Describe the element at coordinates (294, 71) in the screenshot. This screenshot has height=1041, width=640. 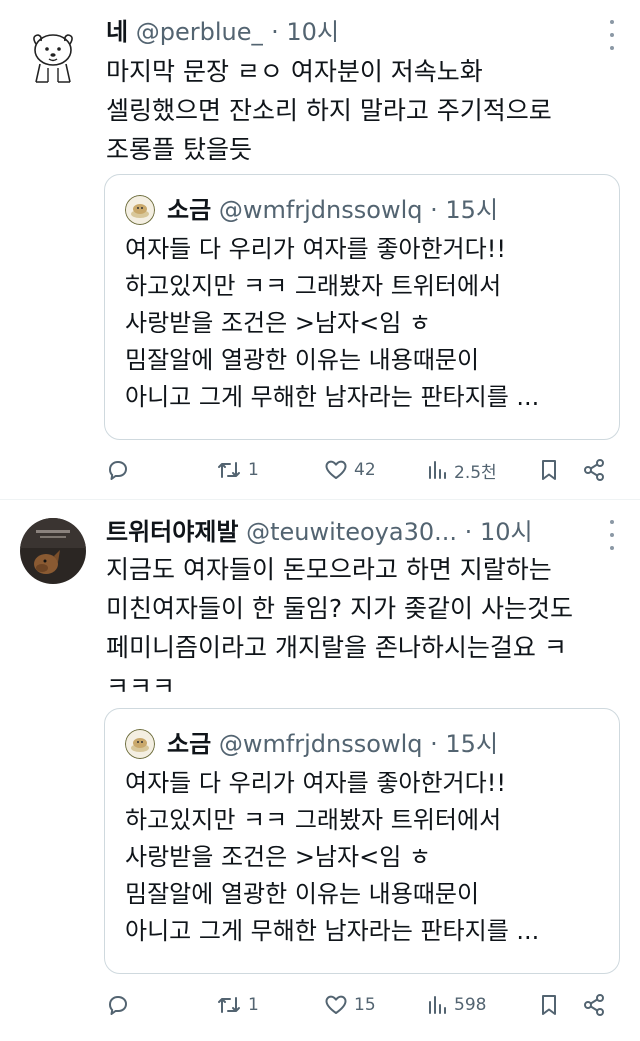
I see `text-line: 마지막 문장 ㄹㅇ 여자분이 저속노화` at that location.